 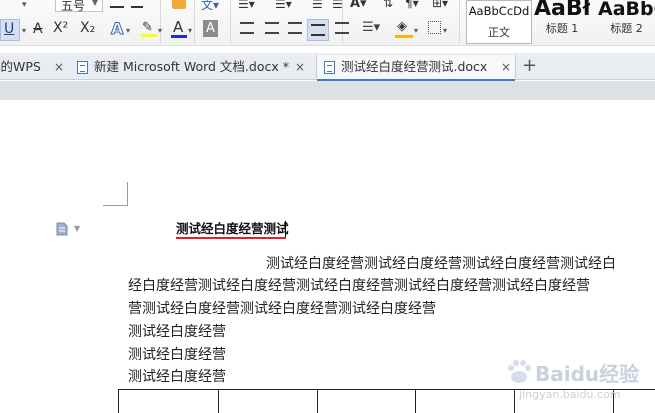 I want to click on line-spacing-icon: ☰▾, so click(x=371, y=27).